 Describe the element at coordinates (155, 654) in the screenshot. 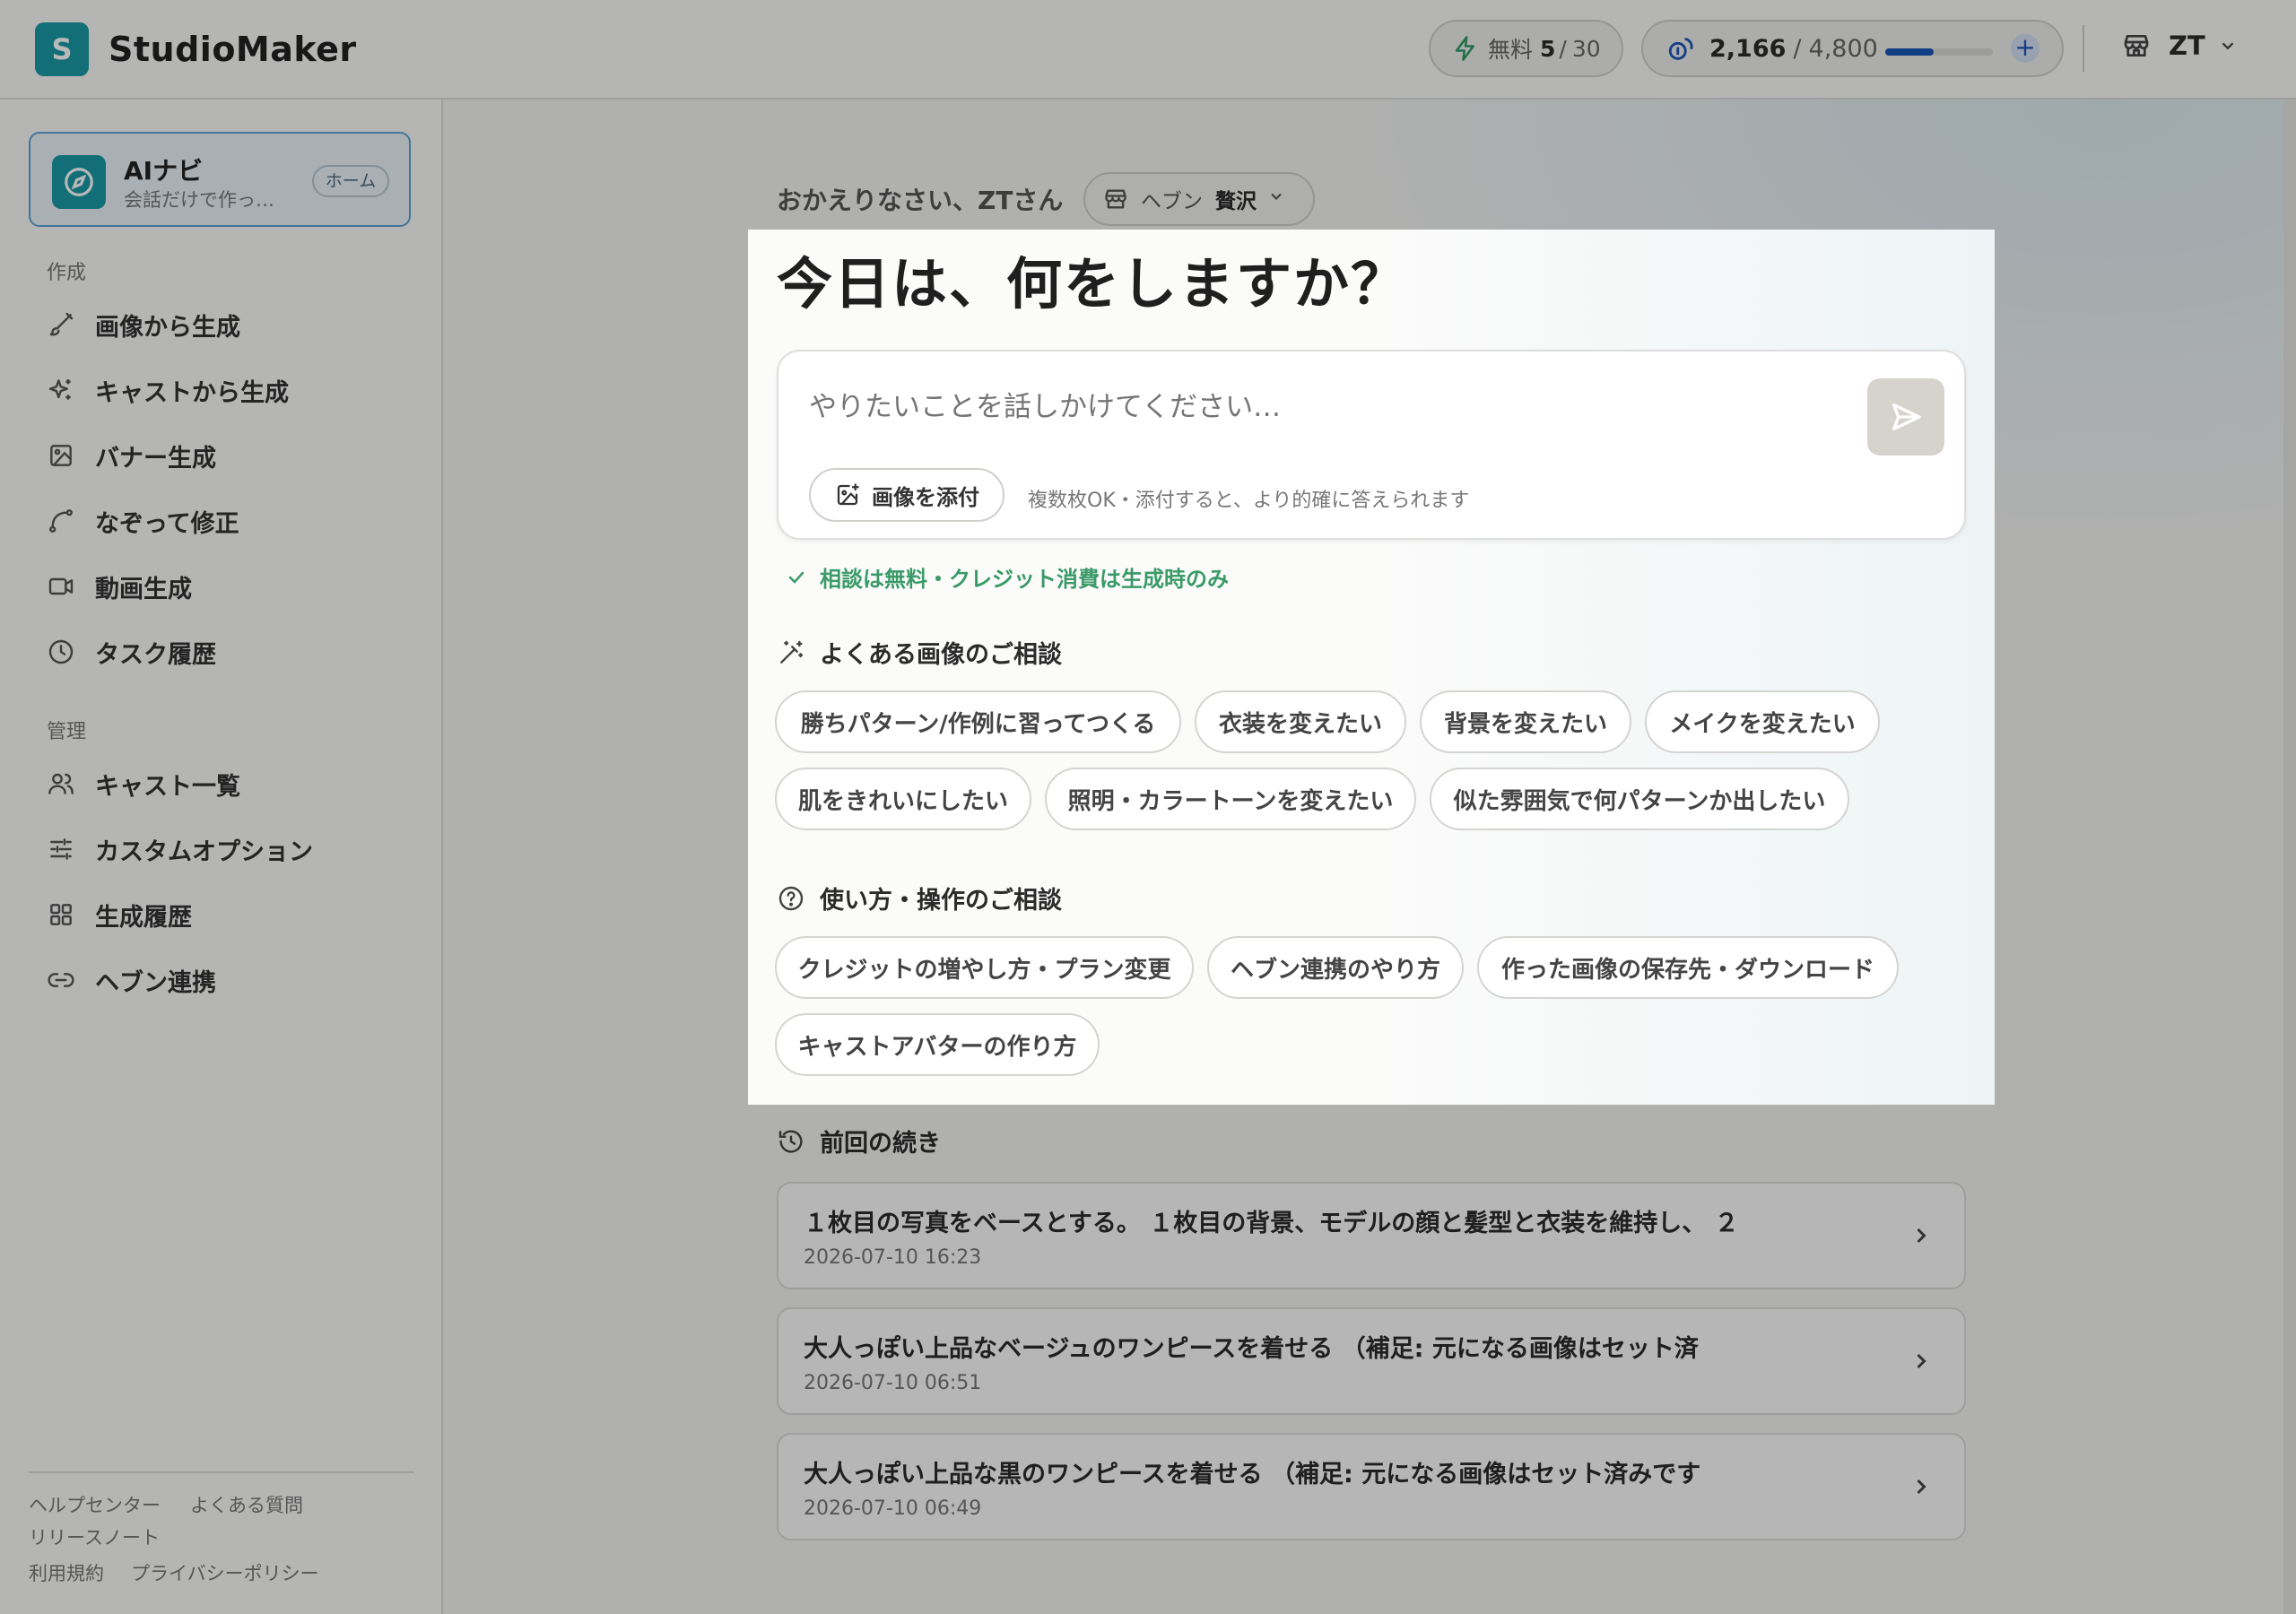

I see `sidebar-item-label: タスク履歴` at that location.